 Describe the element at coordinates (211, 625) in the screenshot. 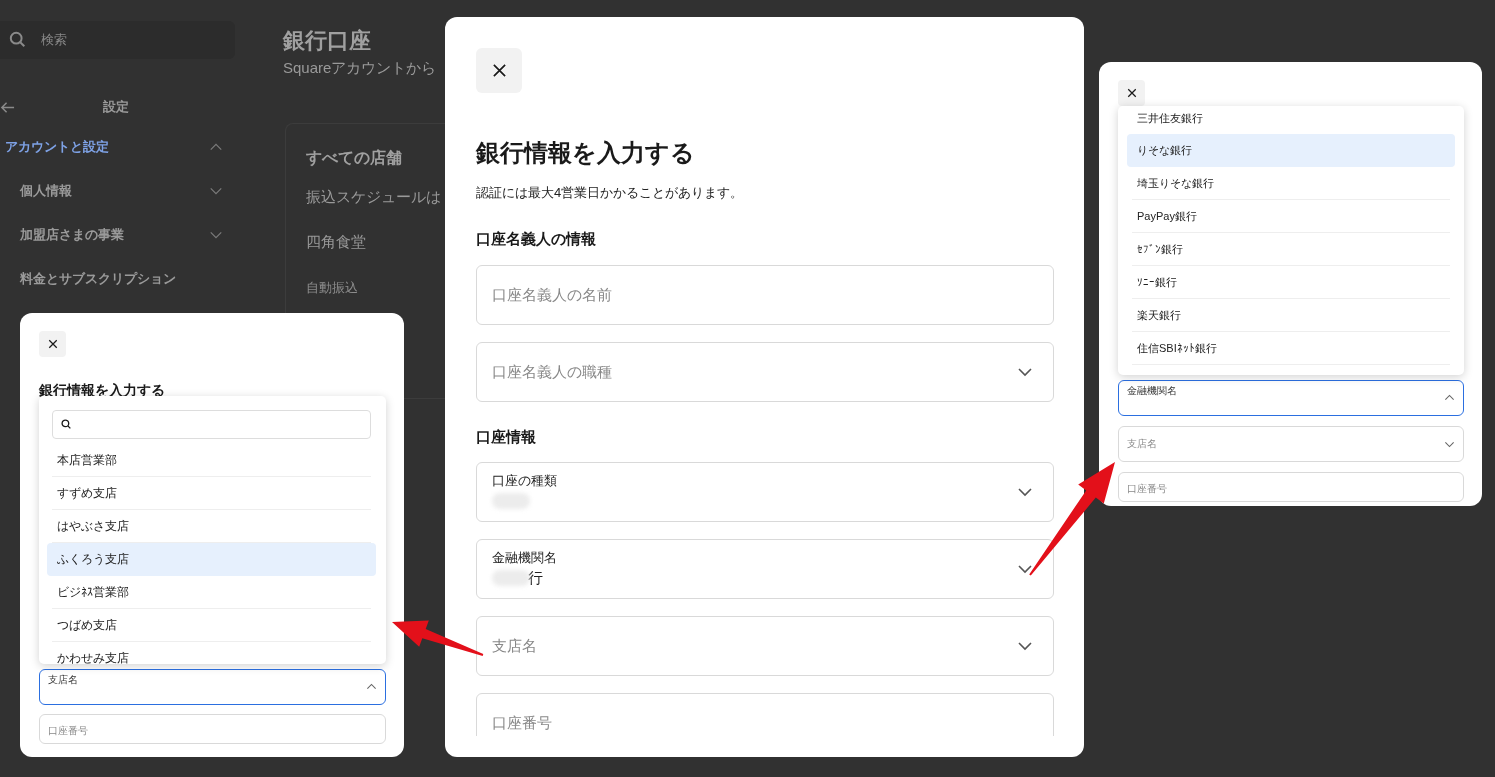

I see `dropdown-option: つばめ支店` at that location.